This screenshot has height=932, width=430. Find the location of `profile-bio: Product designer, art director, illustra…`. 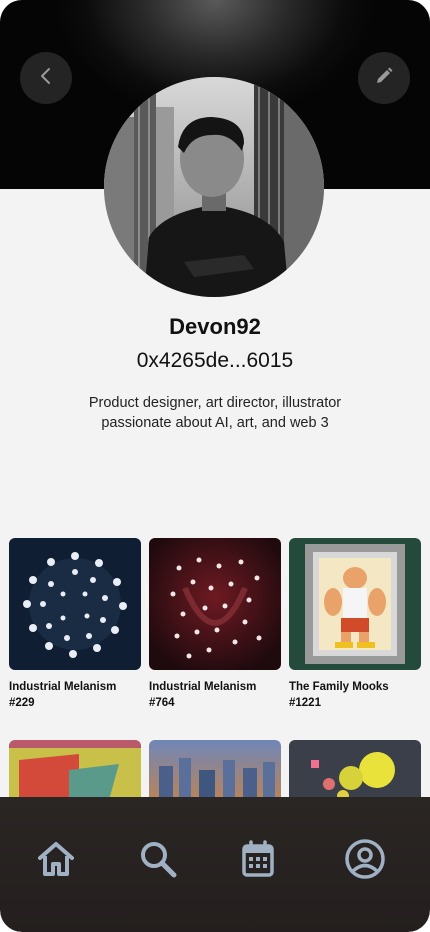

profile-bio: Product designer, art director, illustra… is located at coordinates (215, 413).